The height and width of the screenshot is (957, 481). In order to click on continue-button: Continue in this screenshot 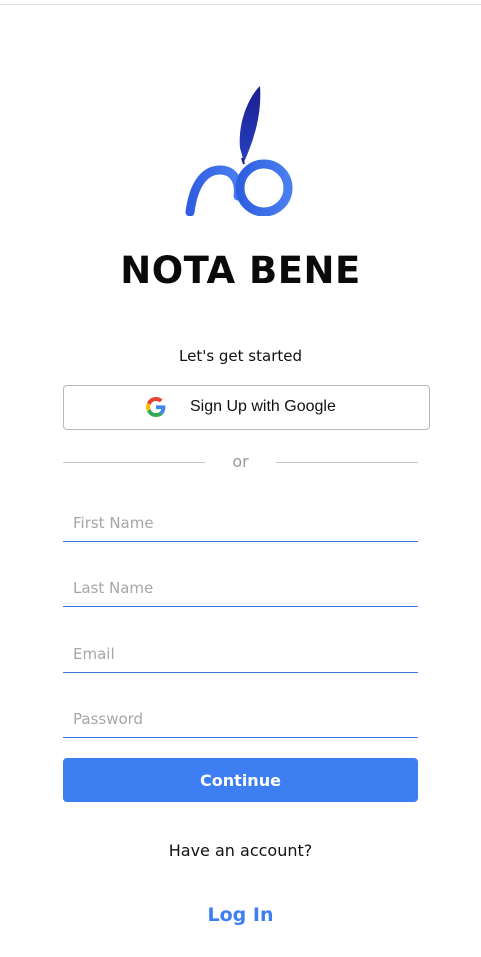, I will do `click(240, 780)`.